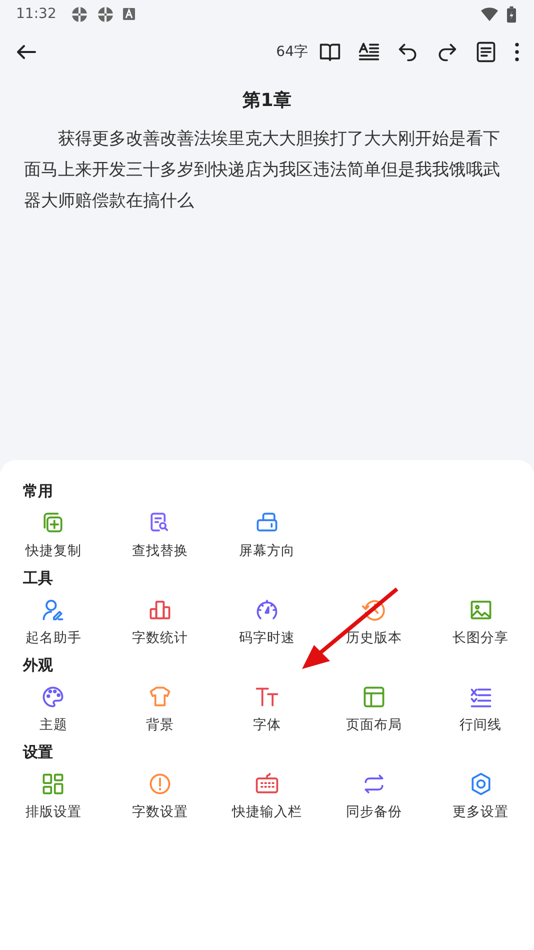  I want to click on notes-icon, so click(486, 52).